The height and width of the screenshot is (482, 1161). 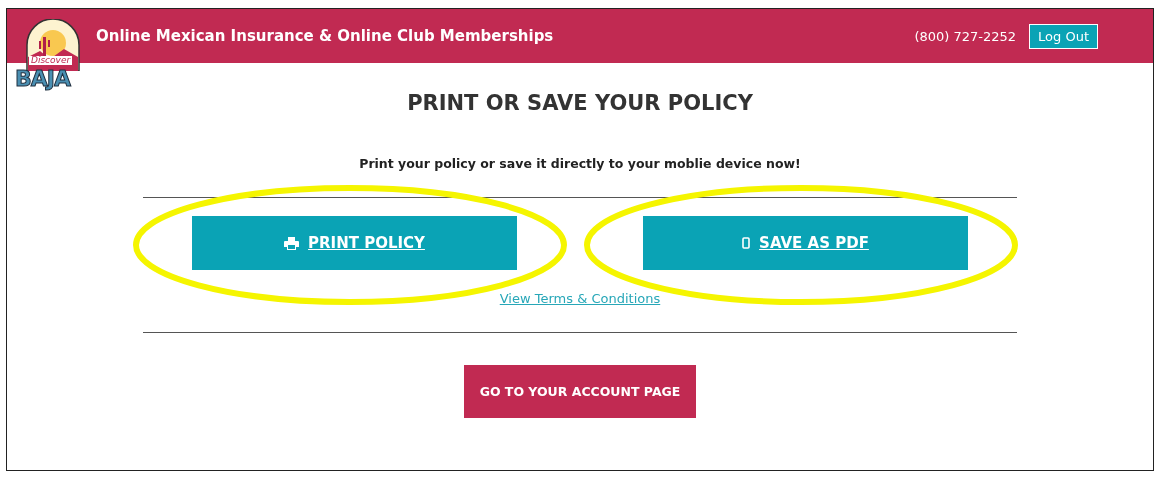 What do you see at coordinates (580, 298) in the screenshot?
I see `terms-link: View Terms & Conditions` at bounding box center [580, 298].